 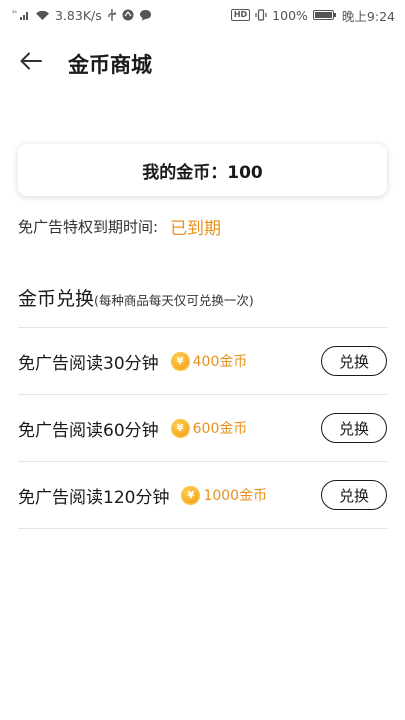 I want to click on usb-icon, so click(x=112, y=15).